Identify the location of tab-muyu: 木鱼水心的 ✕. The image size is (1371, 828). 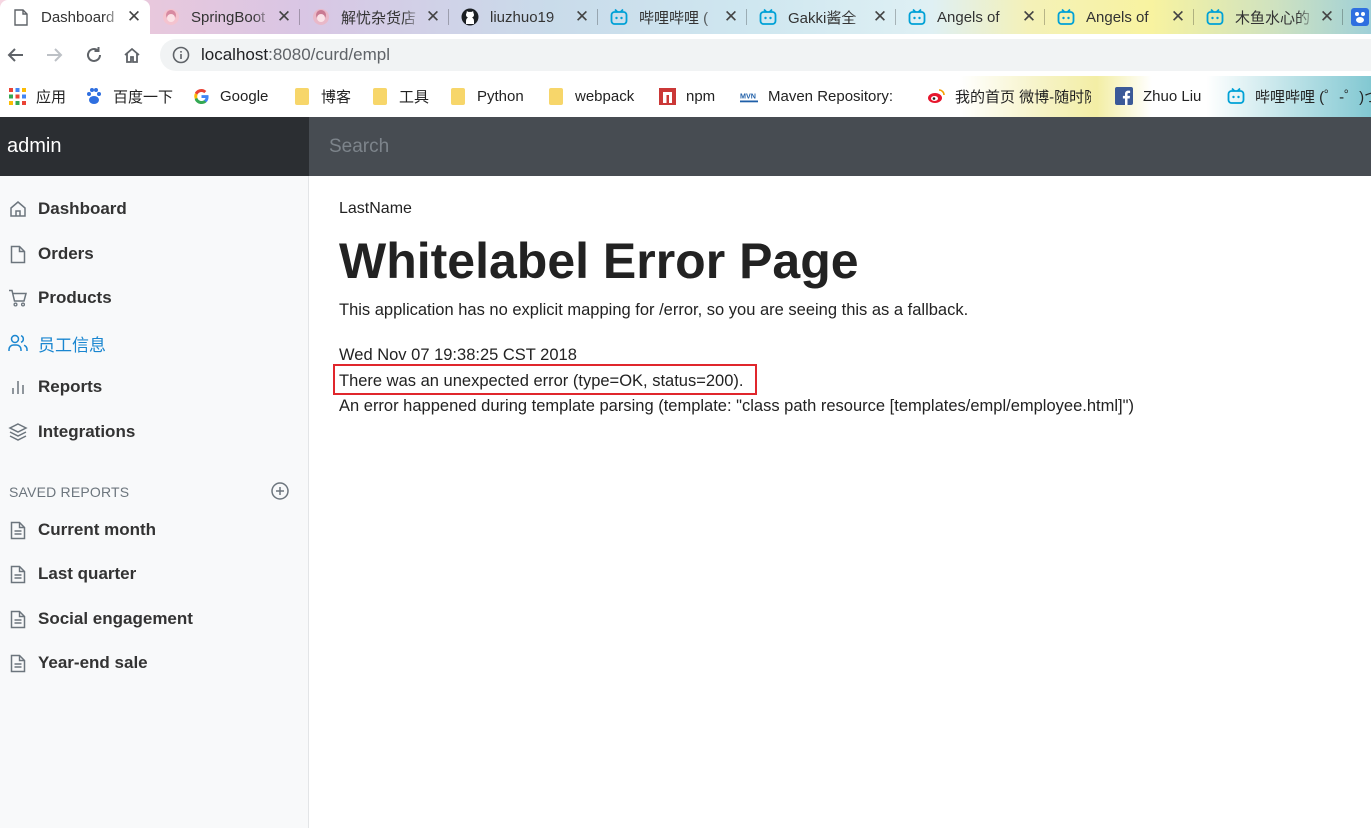
(1268, 17).